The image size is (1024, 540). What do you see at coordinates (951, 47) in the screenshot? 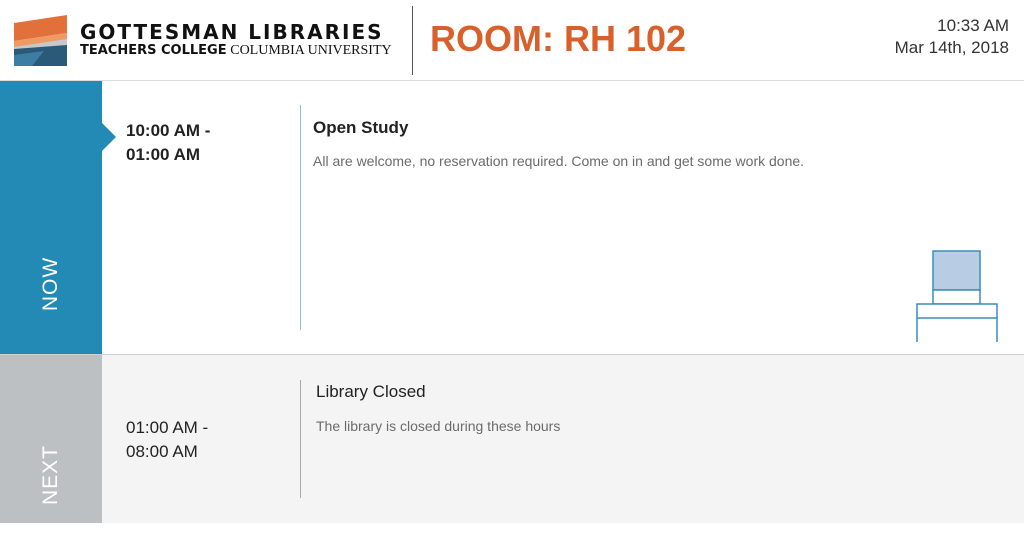
I see `clock-date: Mar 14th, 2018` at bounding box center [951, 47].